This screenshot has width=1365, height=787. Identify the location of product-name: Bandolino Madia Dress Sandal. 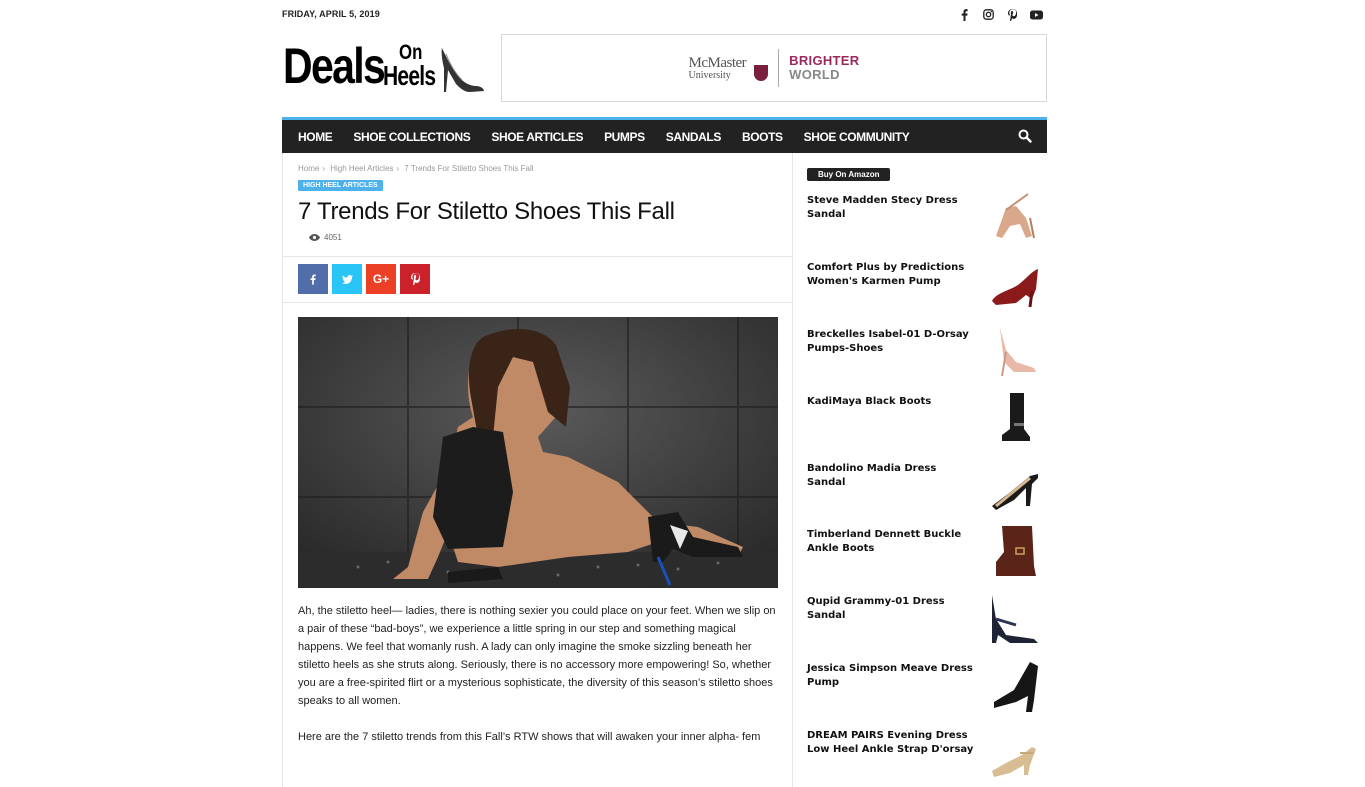
(892, 476).